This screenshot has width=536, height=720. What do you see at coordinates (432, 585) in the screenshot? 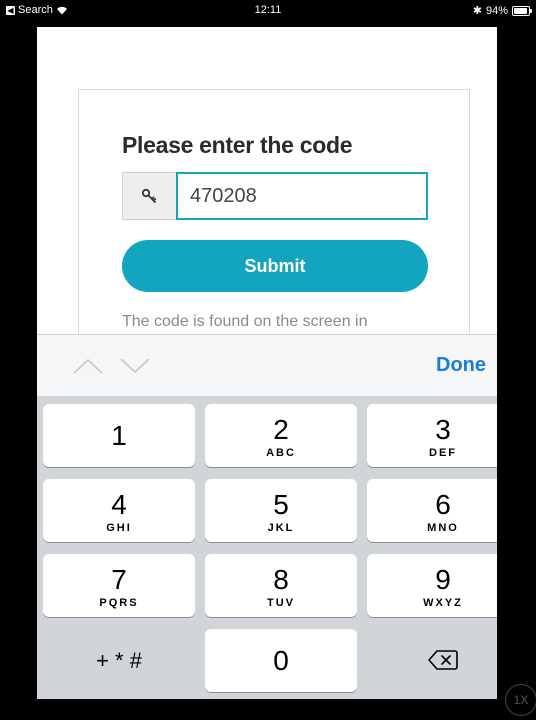
I see `key-9: 9 WXYZ` at bounding box center [432, 585].